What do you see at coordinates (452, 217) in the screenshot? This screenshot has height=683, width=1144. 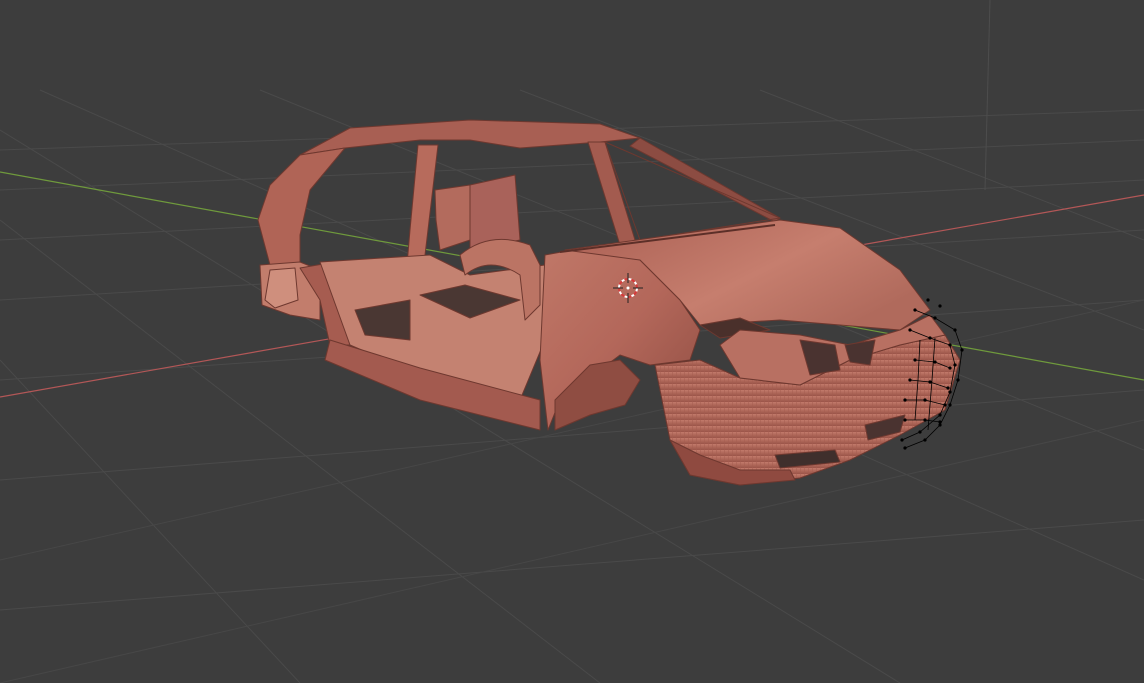 I see `rear-seat` at bounding box center [452, 217].